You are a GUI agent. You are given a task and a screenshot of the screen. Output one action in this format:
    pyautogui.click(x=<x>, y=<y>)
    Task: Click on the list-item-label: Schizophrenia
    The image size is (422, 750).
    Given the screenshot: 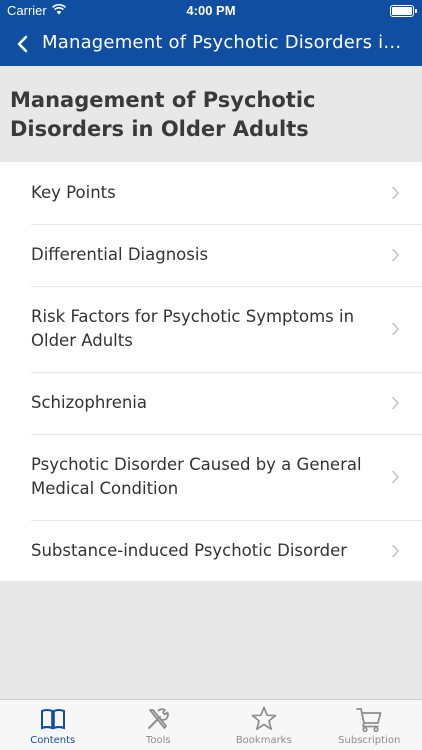 What is the action you would take?
    pyautogui.click(x=89, y=402)
    